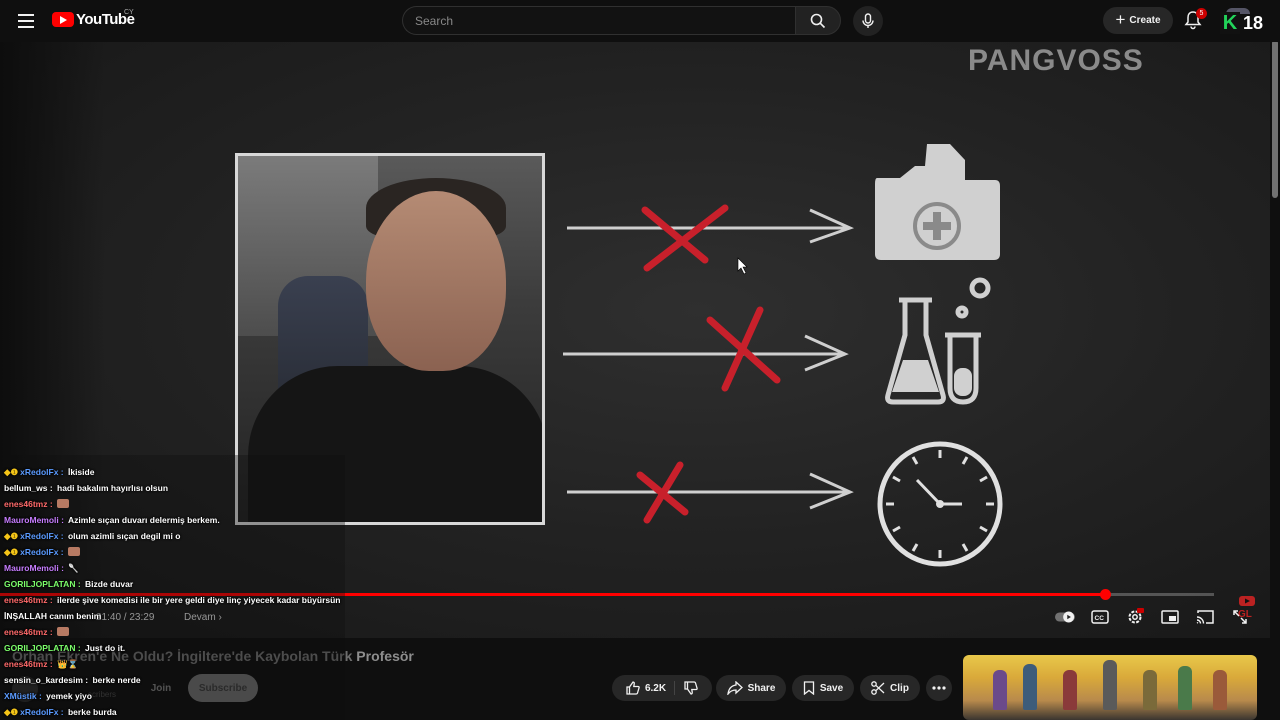 Image resolution: width=1280 pixels, height=720 pixels. I want to click on settings-button, so click(1135, 617).